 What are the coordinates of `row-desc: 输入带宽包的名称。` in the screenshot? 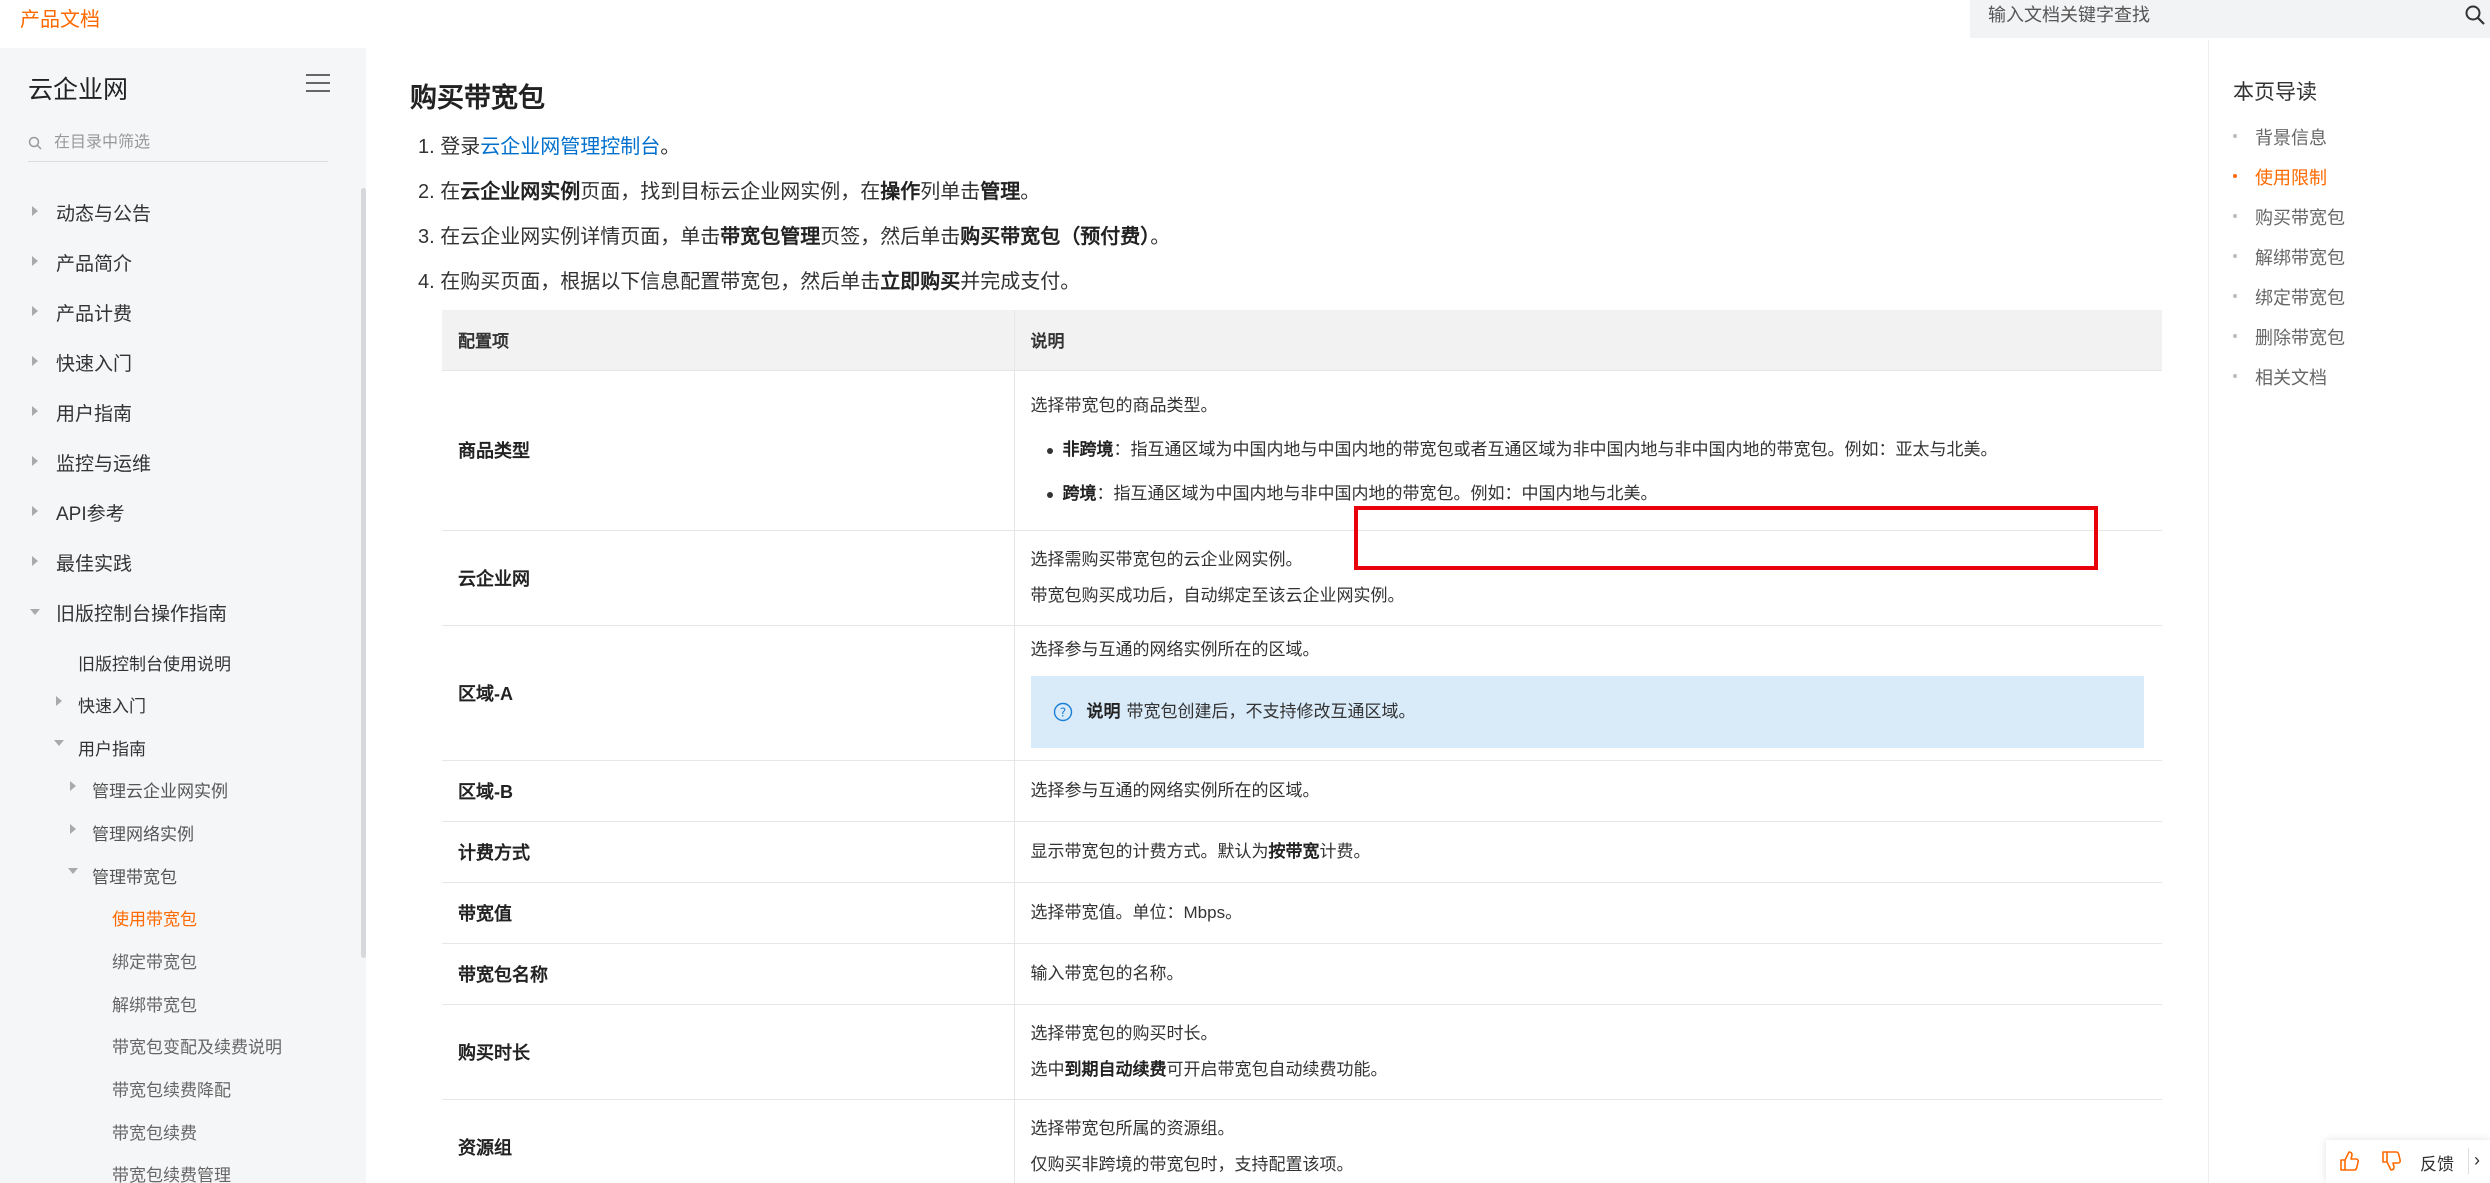 It's located at (1588, 974).